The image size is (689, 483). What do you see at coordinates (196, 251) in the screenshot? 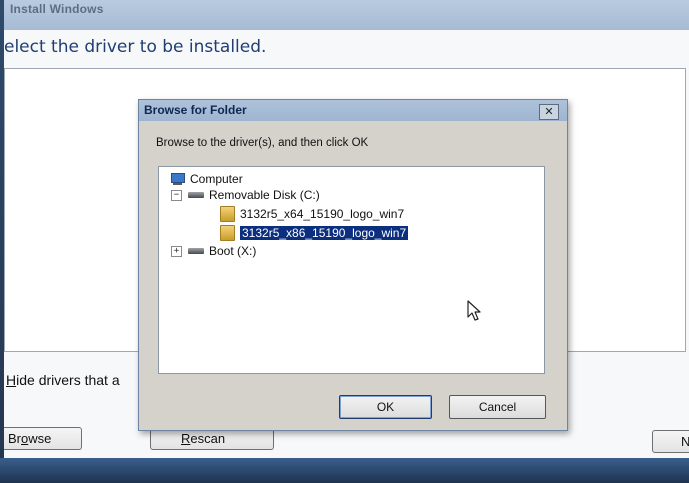
I see `boot-disk-icon` at bounding box center [196, 251].